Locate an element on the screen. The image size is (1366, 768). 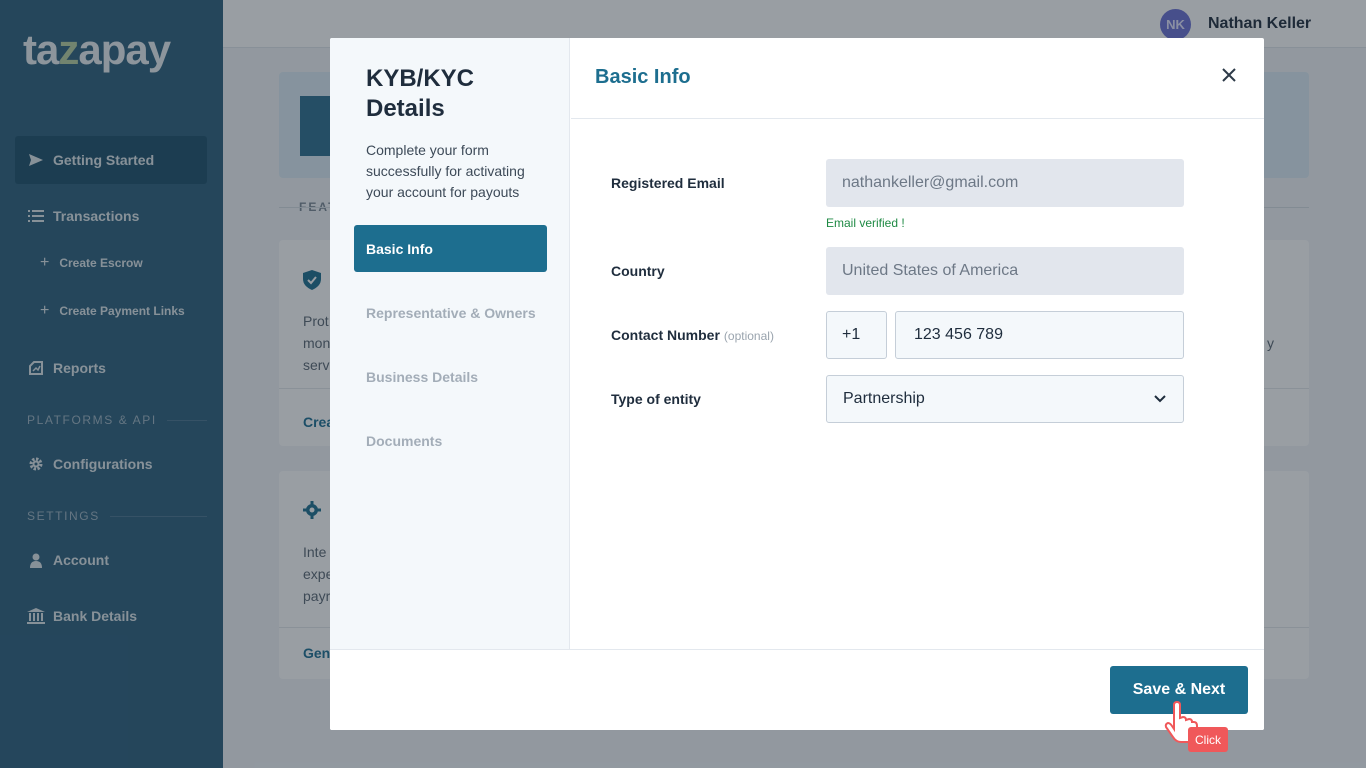
modal-title: KYB/KYC Details is located at coordinates (420, 93).